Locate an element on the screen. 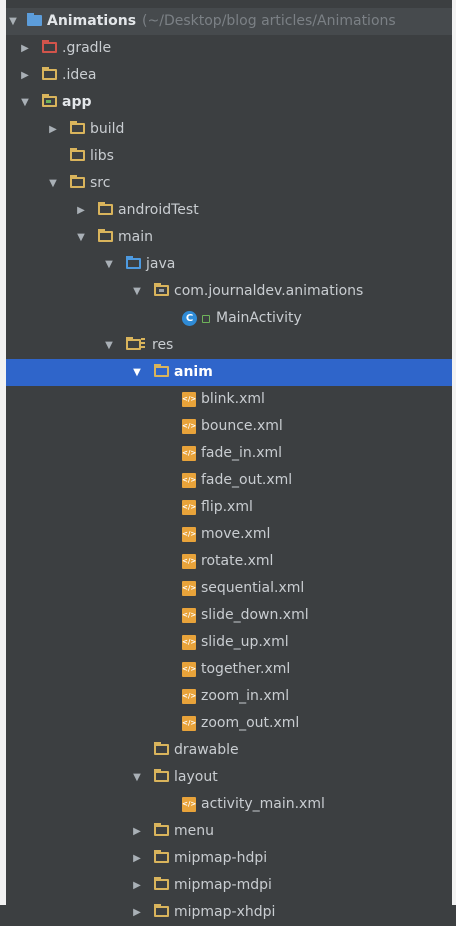 This screenshot has width=456, height=926. tree-item-label: com.journaldev.animations is located at coordinates (269, 291).